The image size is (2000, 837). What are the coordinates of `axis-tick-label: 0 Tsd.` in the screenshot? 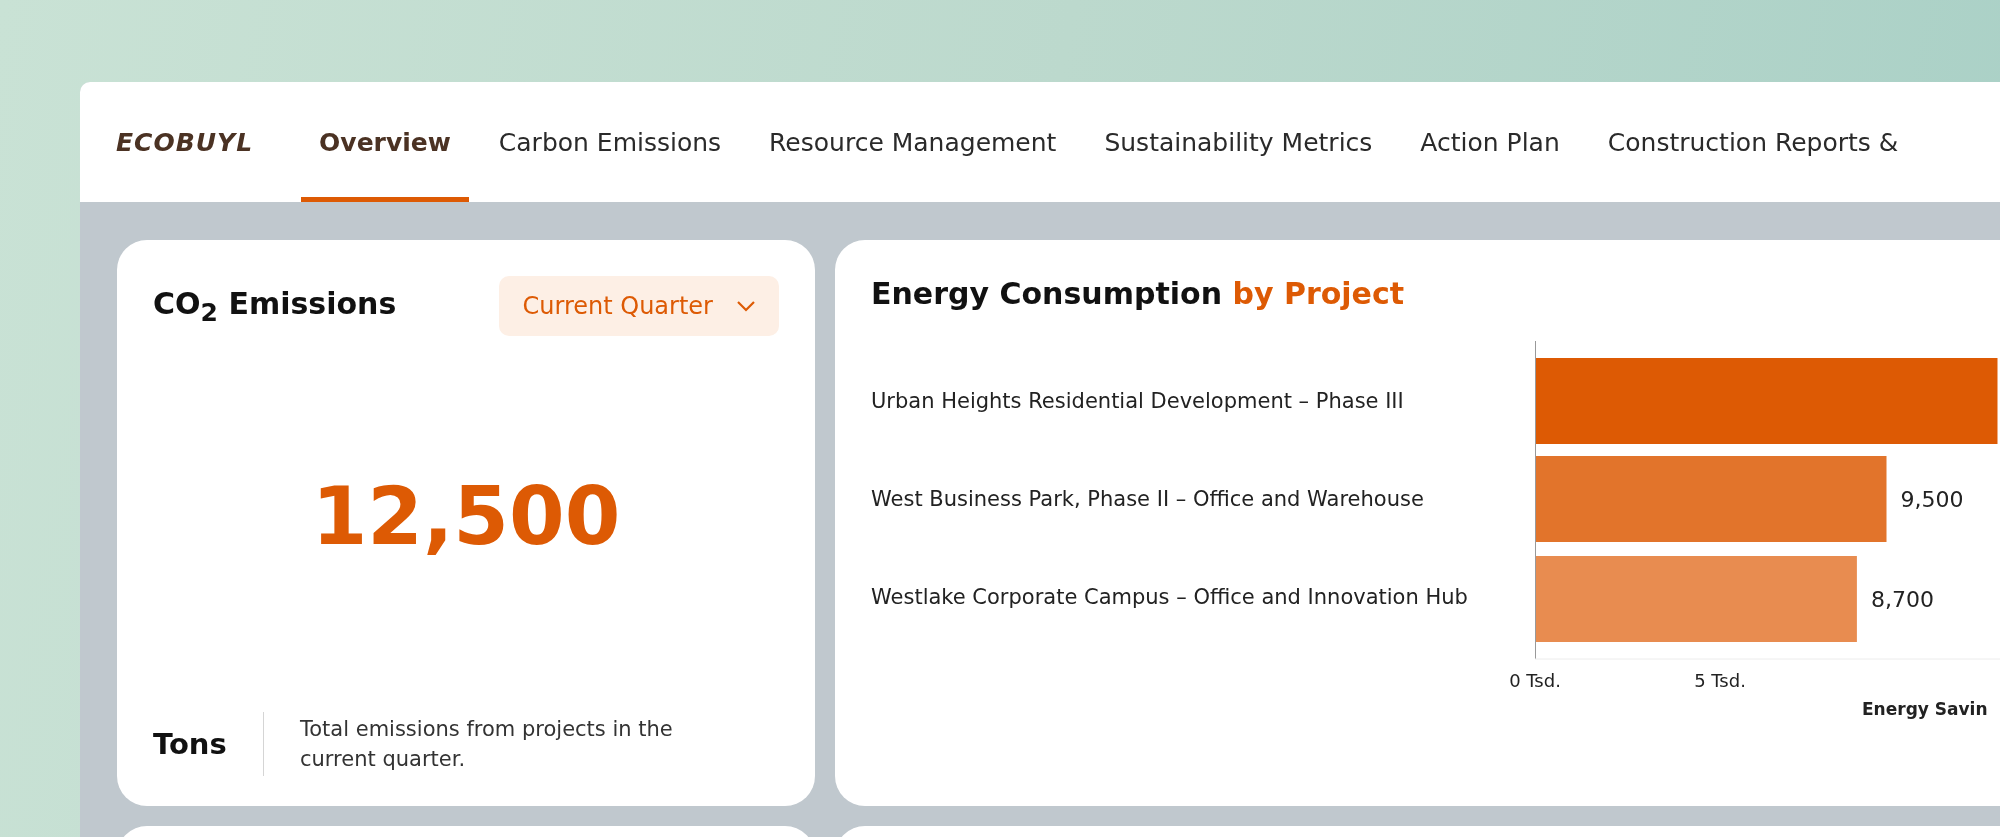 It's located at (1535, 680).